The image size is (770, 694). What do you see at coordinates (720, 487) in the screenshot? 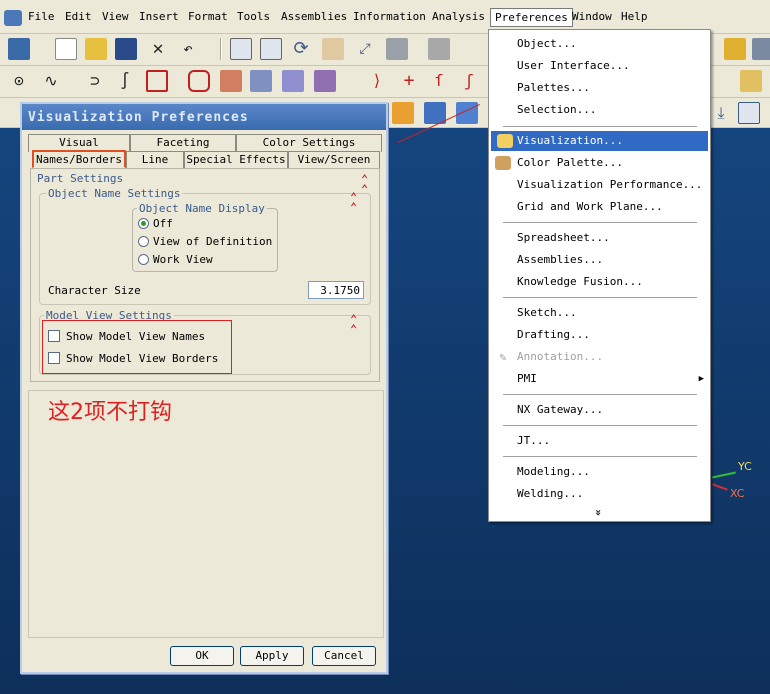
I see `xc-axis-line` at bounding box center [720, 487].